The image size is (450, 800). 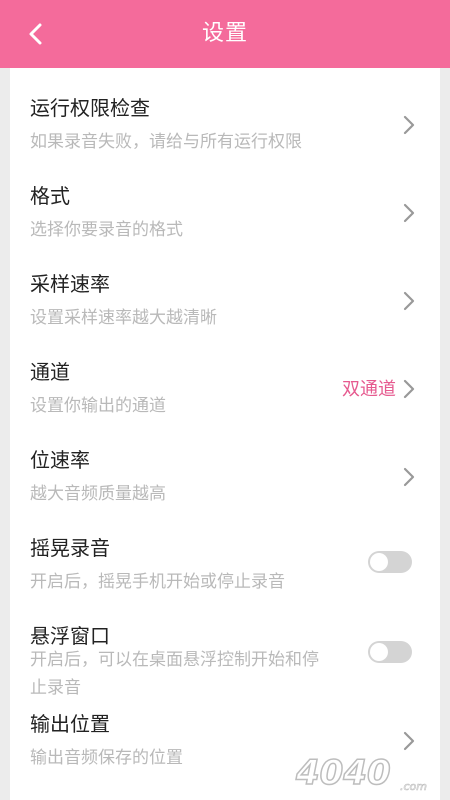 I want to click on site-watermark-logo: 4040 .com, so click(x=360, y=773).